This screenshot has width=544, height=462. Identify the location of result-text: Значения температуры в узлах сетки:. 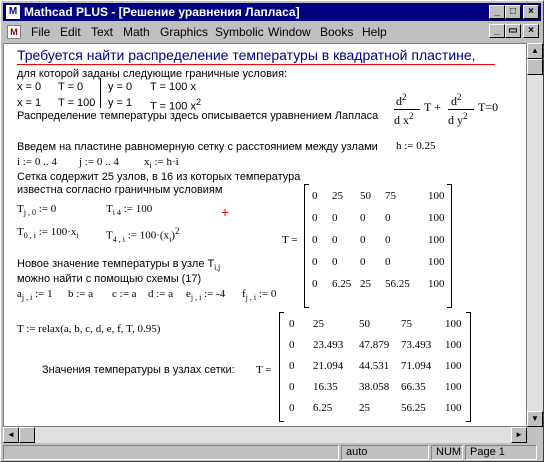
(138, 370).